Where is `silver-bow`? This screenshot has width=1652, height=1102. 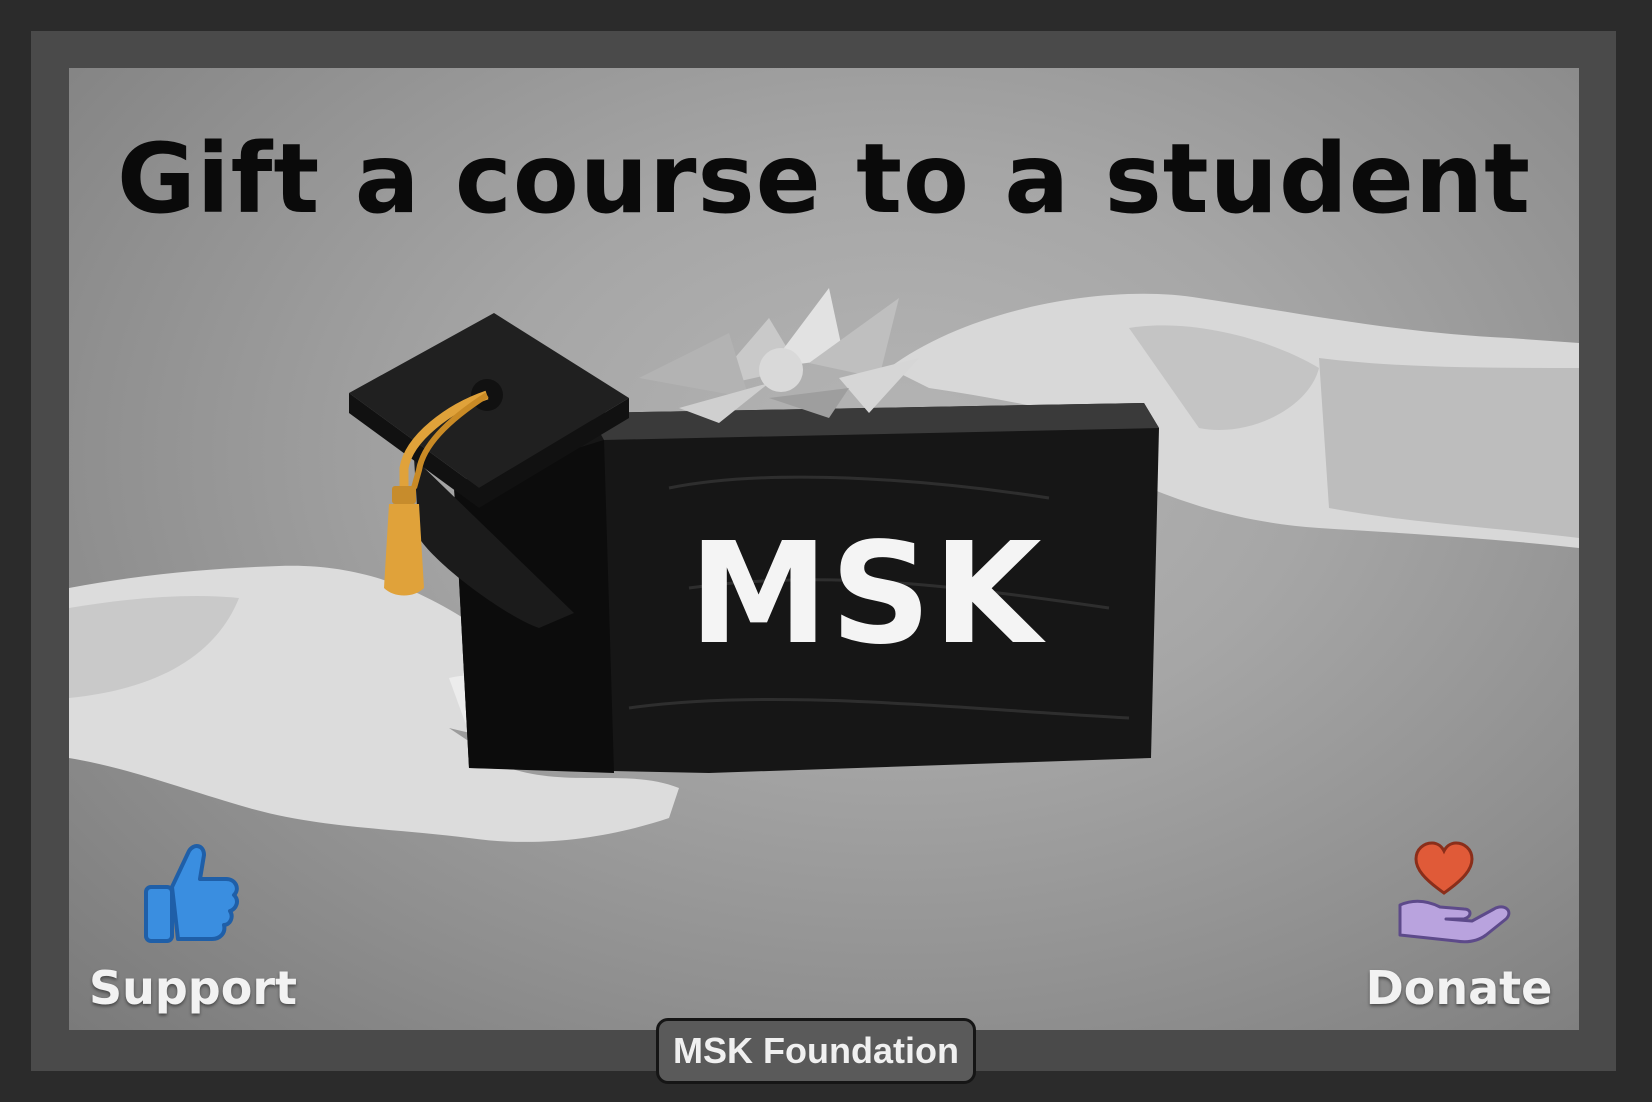 silver-bow is located at coordinates (779, 355).